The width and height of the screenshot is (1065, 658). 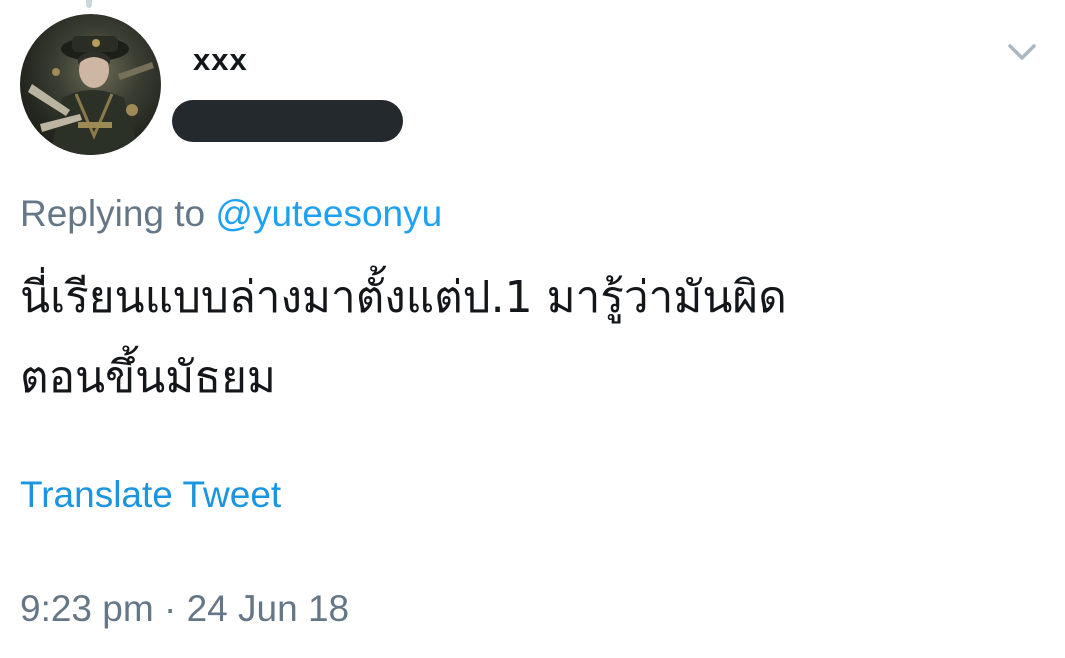 I want to click on replying-to: Replying to @yuteesonyu, so click(x=231, y=214).